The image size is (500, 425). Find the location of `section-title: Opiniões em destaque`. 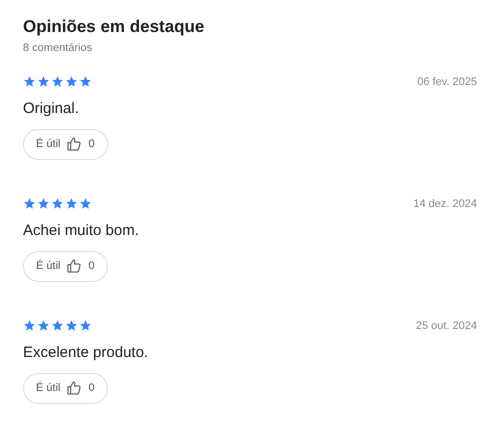

section-title: Opiniões em destaque is located at coordinates (114, 27).